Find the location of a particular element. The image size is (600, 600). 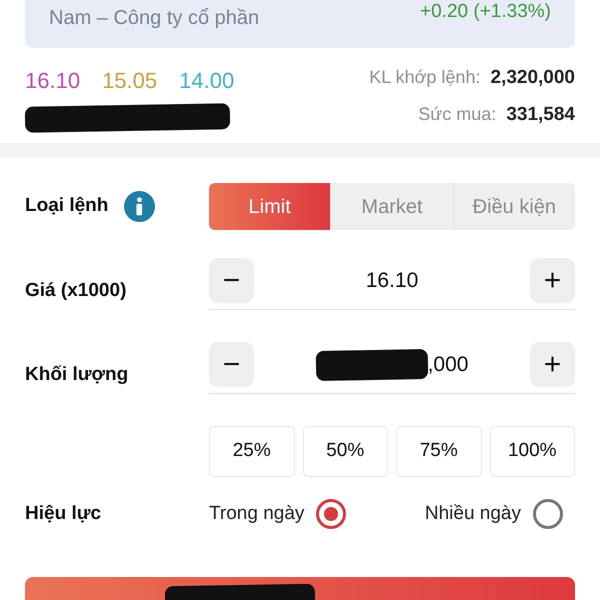

radio-label: Nhiều ngày is located at coordinates (472, 514).